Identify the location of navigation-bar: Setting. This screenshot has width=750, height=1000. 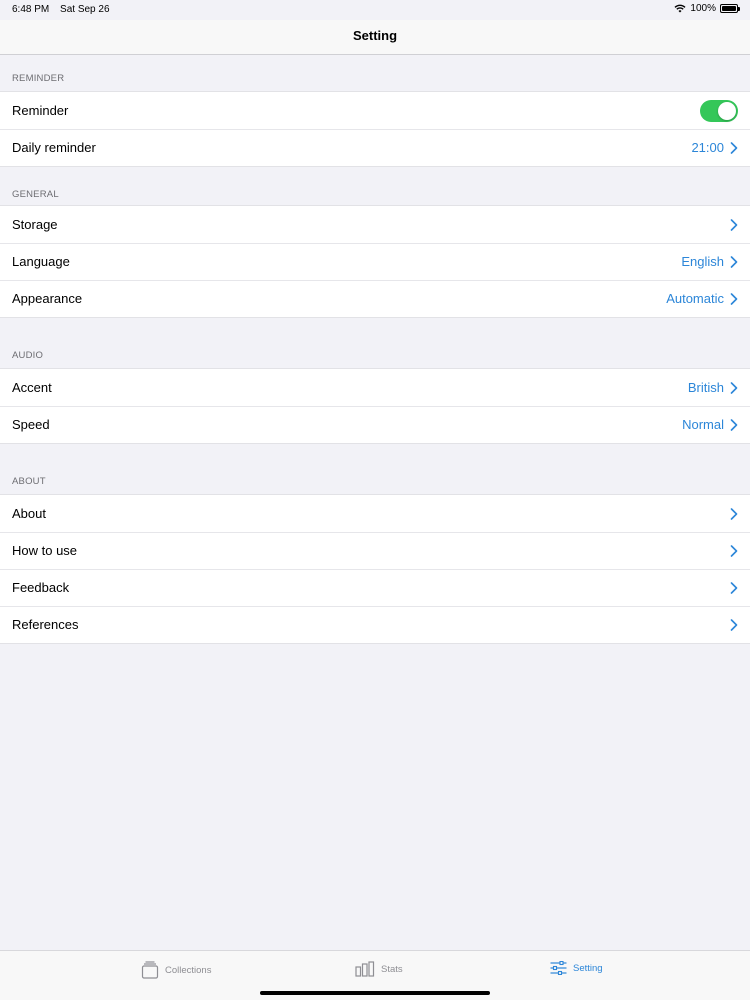
(375, 37).